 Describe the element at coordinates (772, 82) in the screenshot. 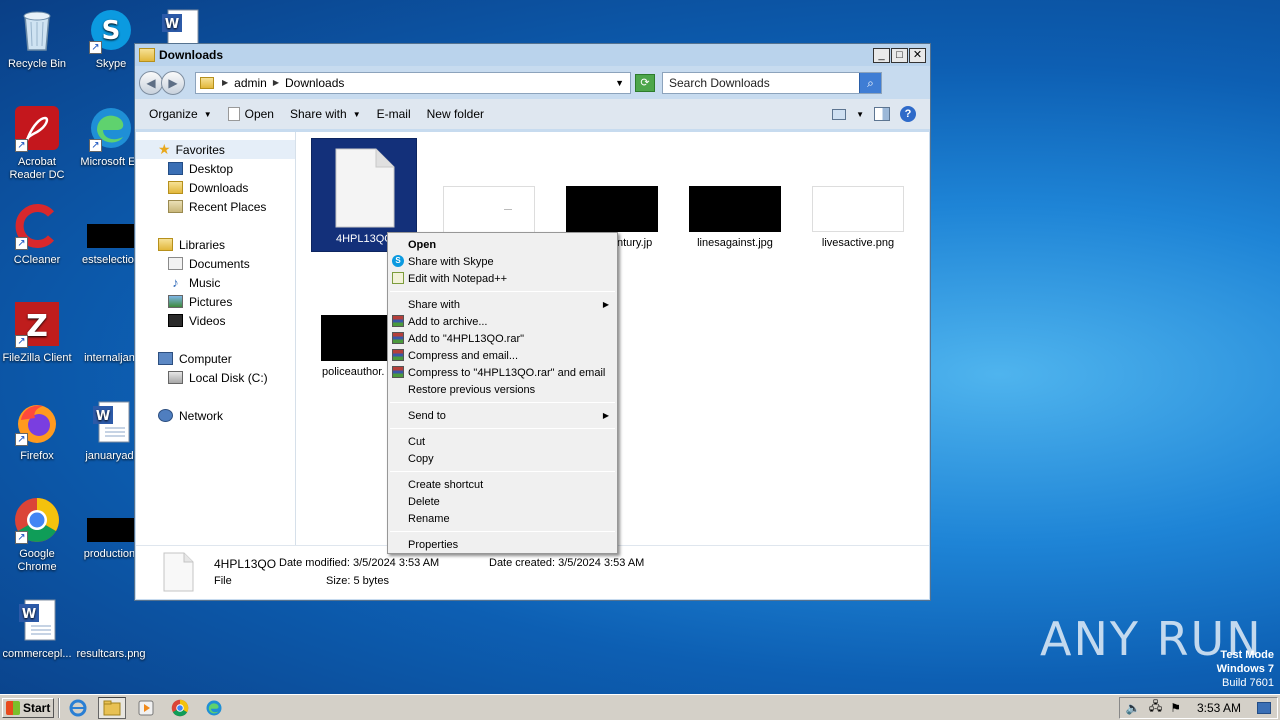

I see `search-input: Search Downloads ⌕` at that location.